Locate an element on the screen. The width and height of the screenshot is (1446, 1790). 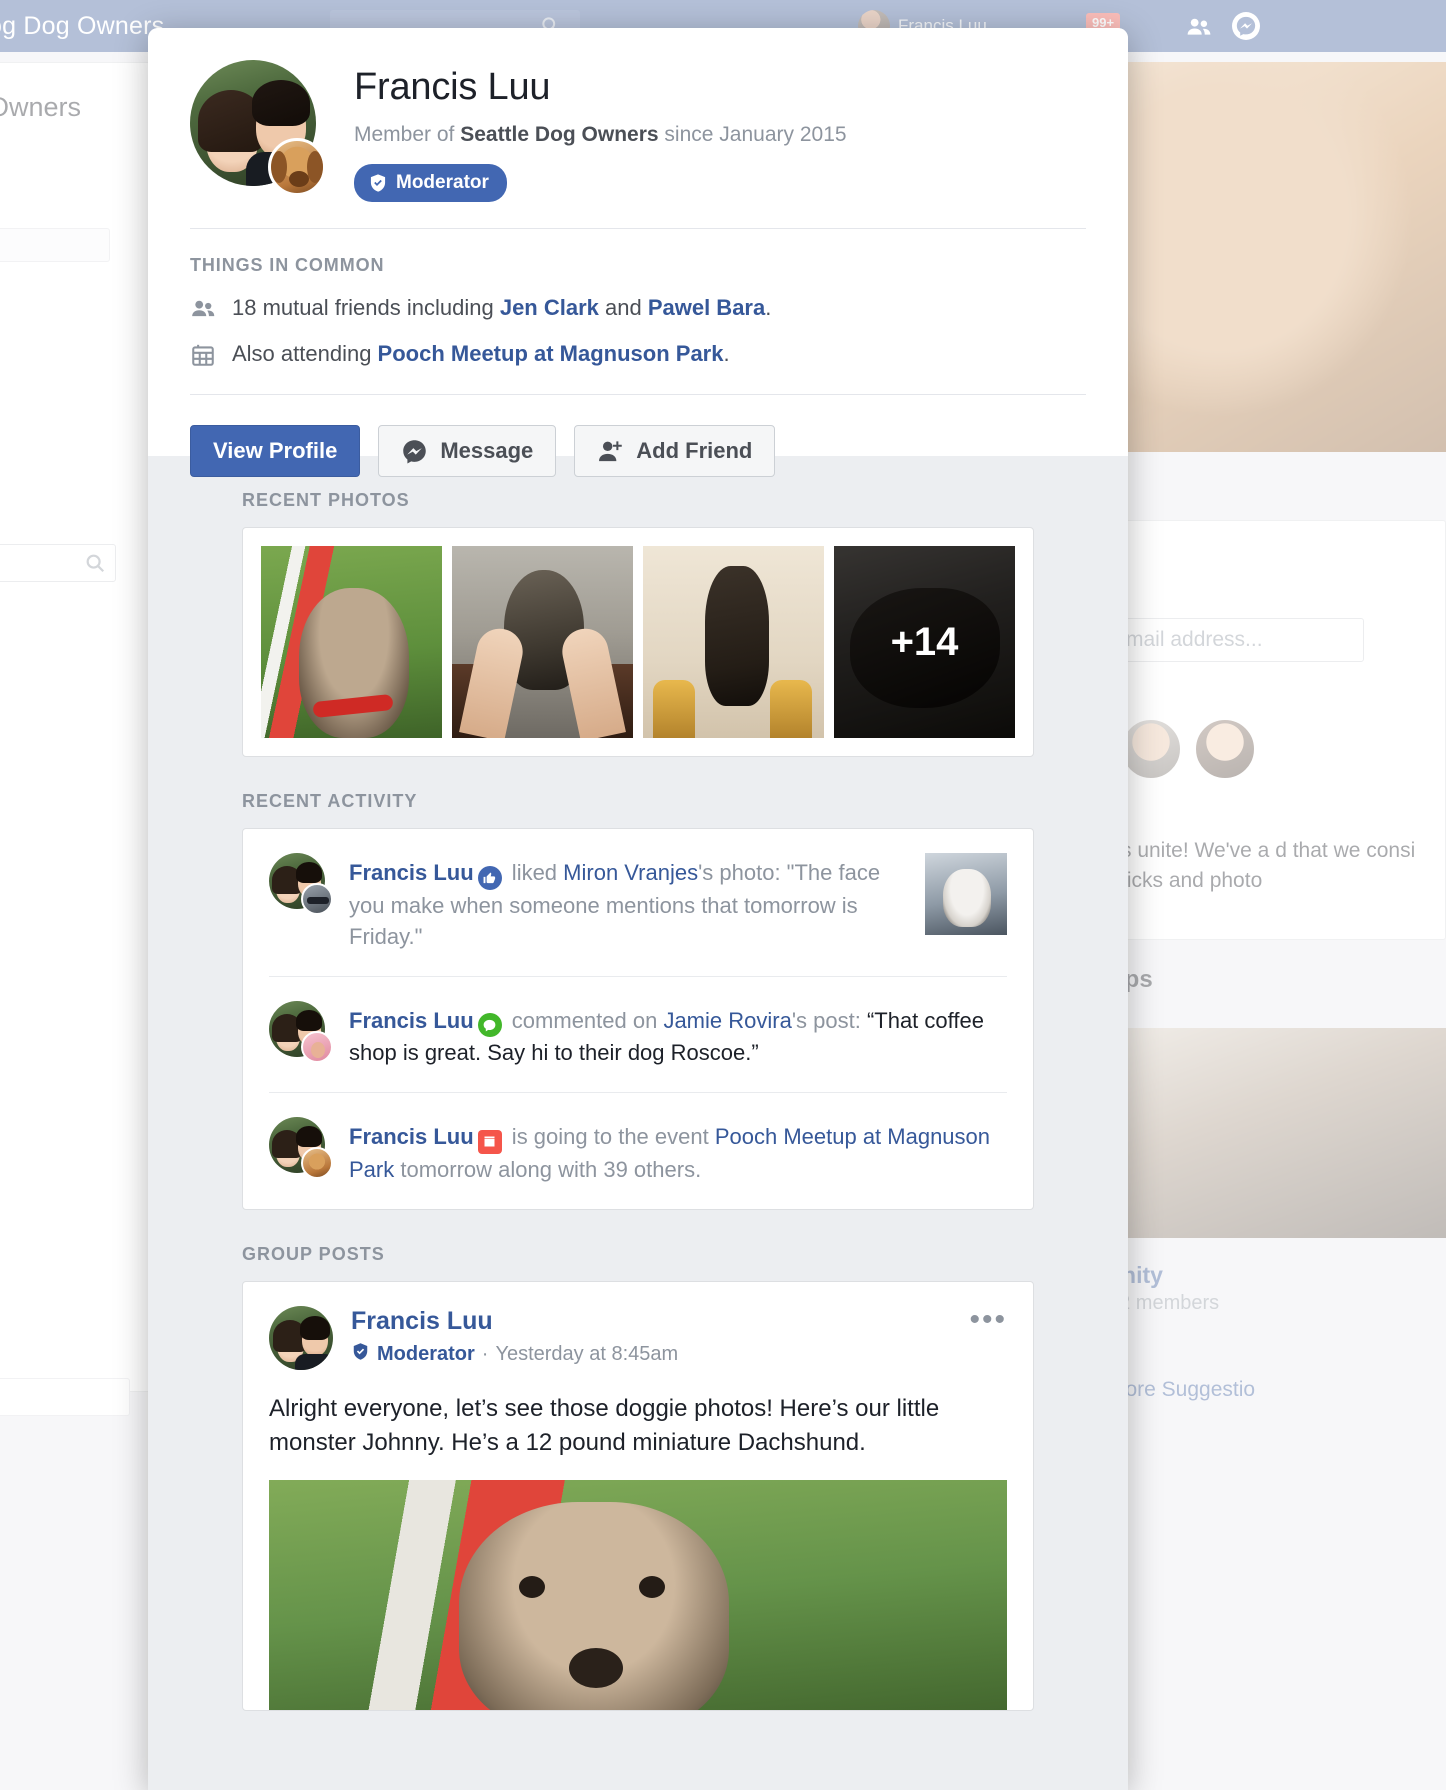
status-badge: Moderator is located at coordinates (430, 183).